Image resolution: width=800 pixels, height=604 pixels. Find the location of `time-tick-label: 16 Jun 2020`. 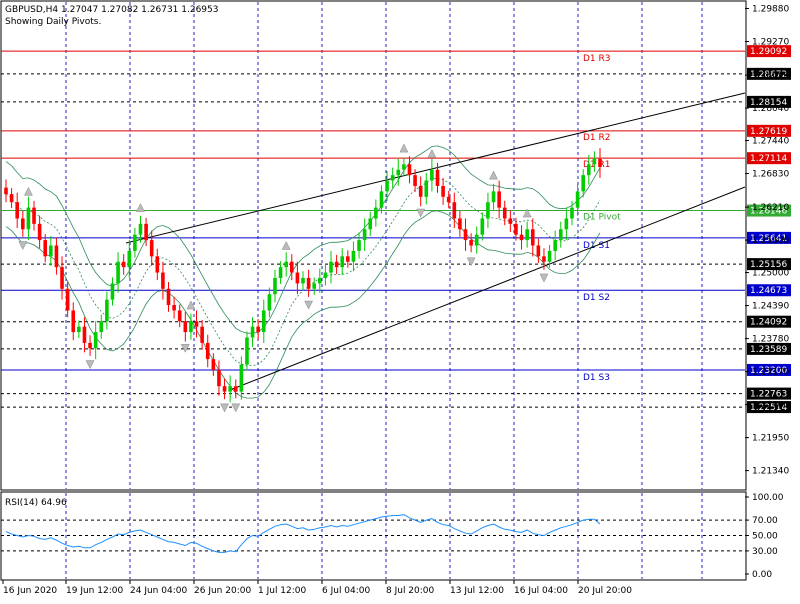

time-tick-label: 16 Jun 2020 is located at coordinates (30, 591).